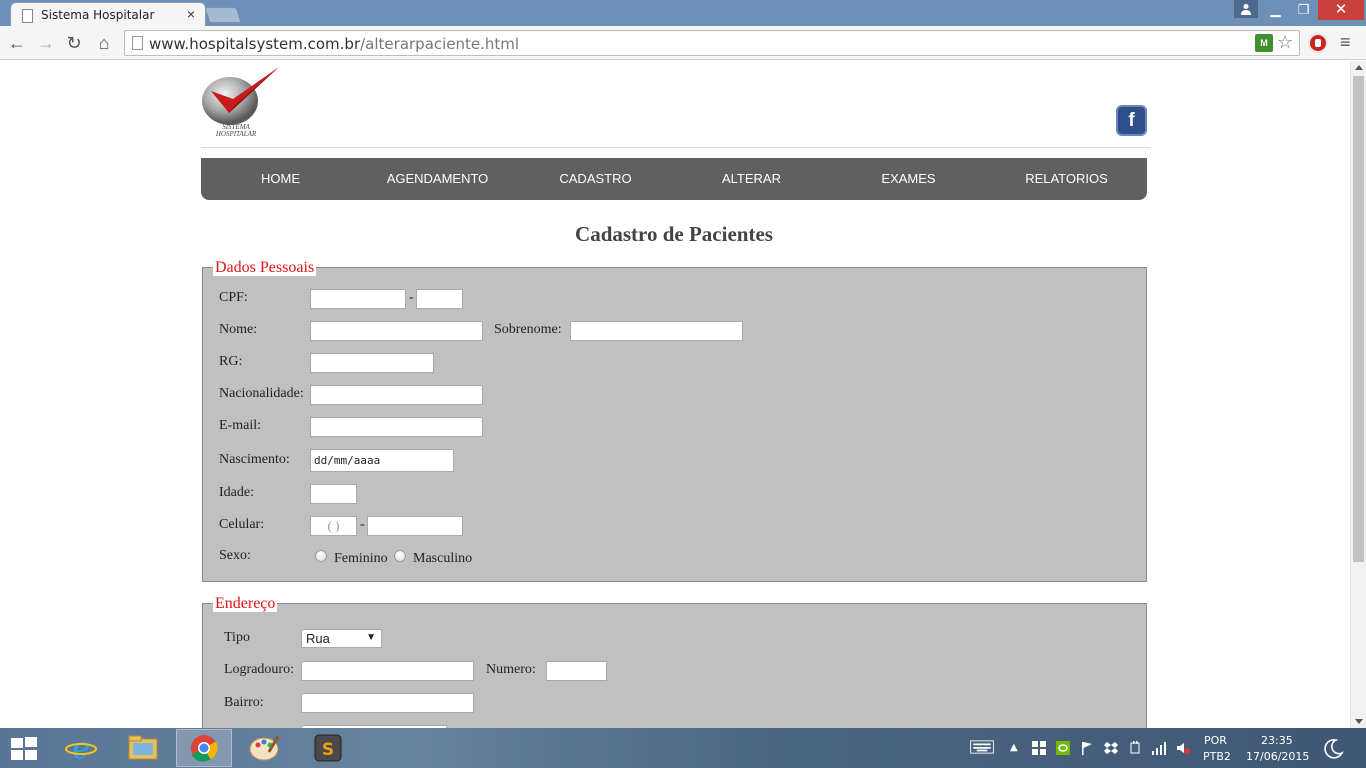 The width and height of the screenshot is (1366, 768). I want to click on browser-titlebar: Sistema Hospitalar × ▁ ❐ ✕, so click(683, 14).